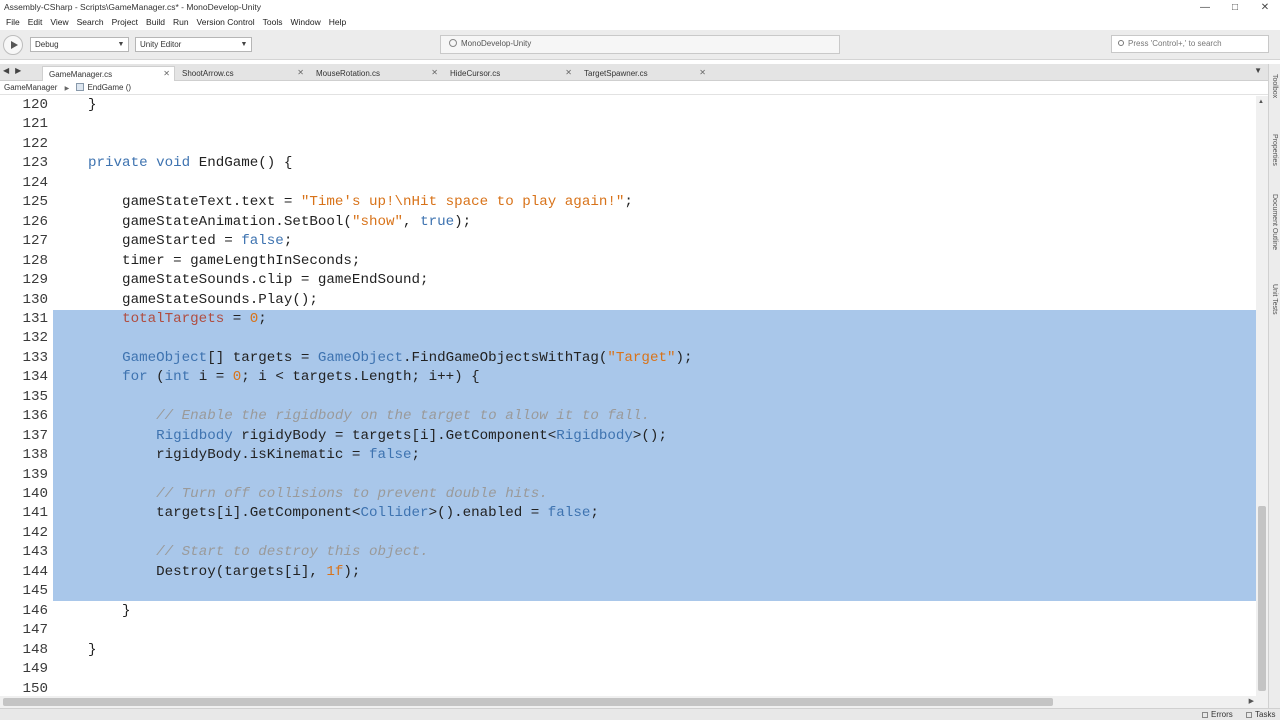 The image size is (1280, 720). What do you see at coordinates (628, 475) in the screenshot?
I see `code-line: 139` at bounding box center [628, 475].